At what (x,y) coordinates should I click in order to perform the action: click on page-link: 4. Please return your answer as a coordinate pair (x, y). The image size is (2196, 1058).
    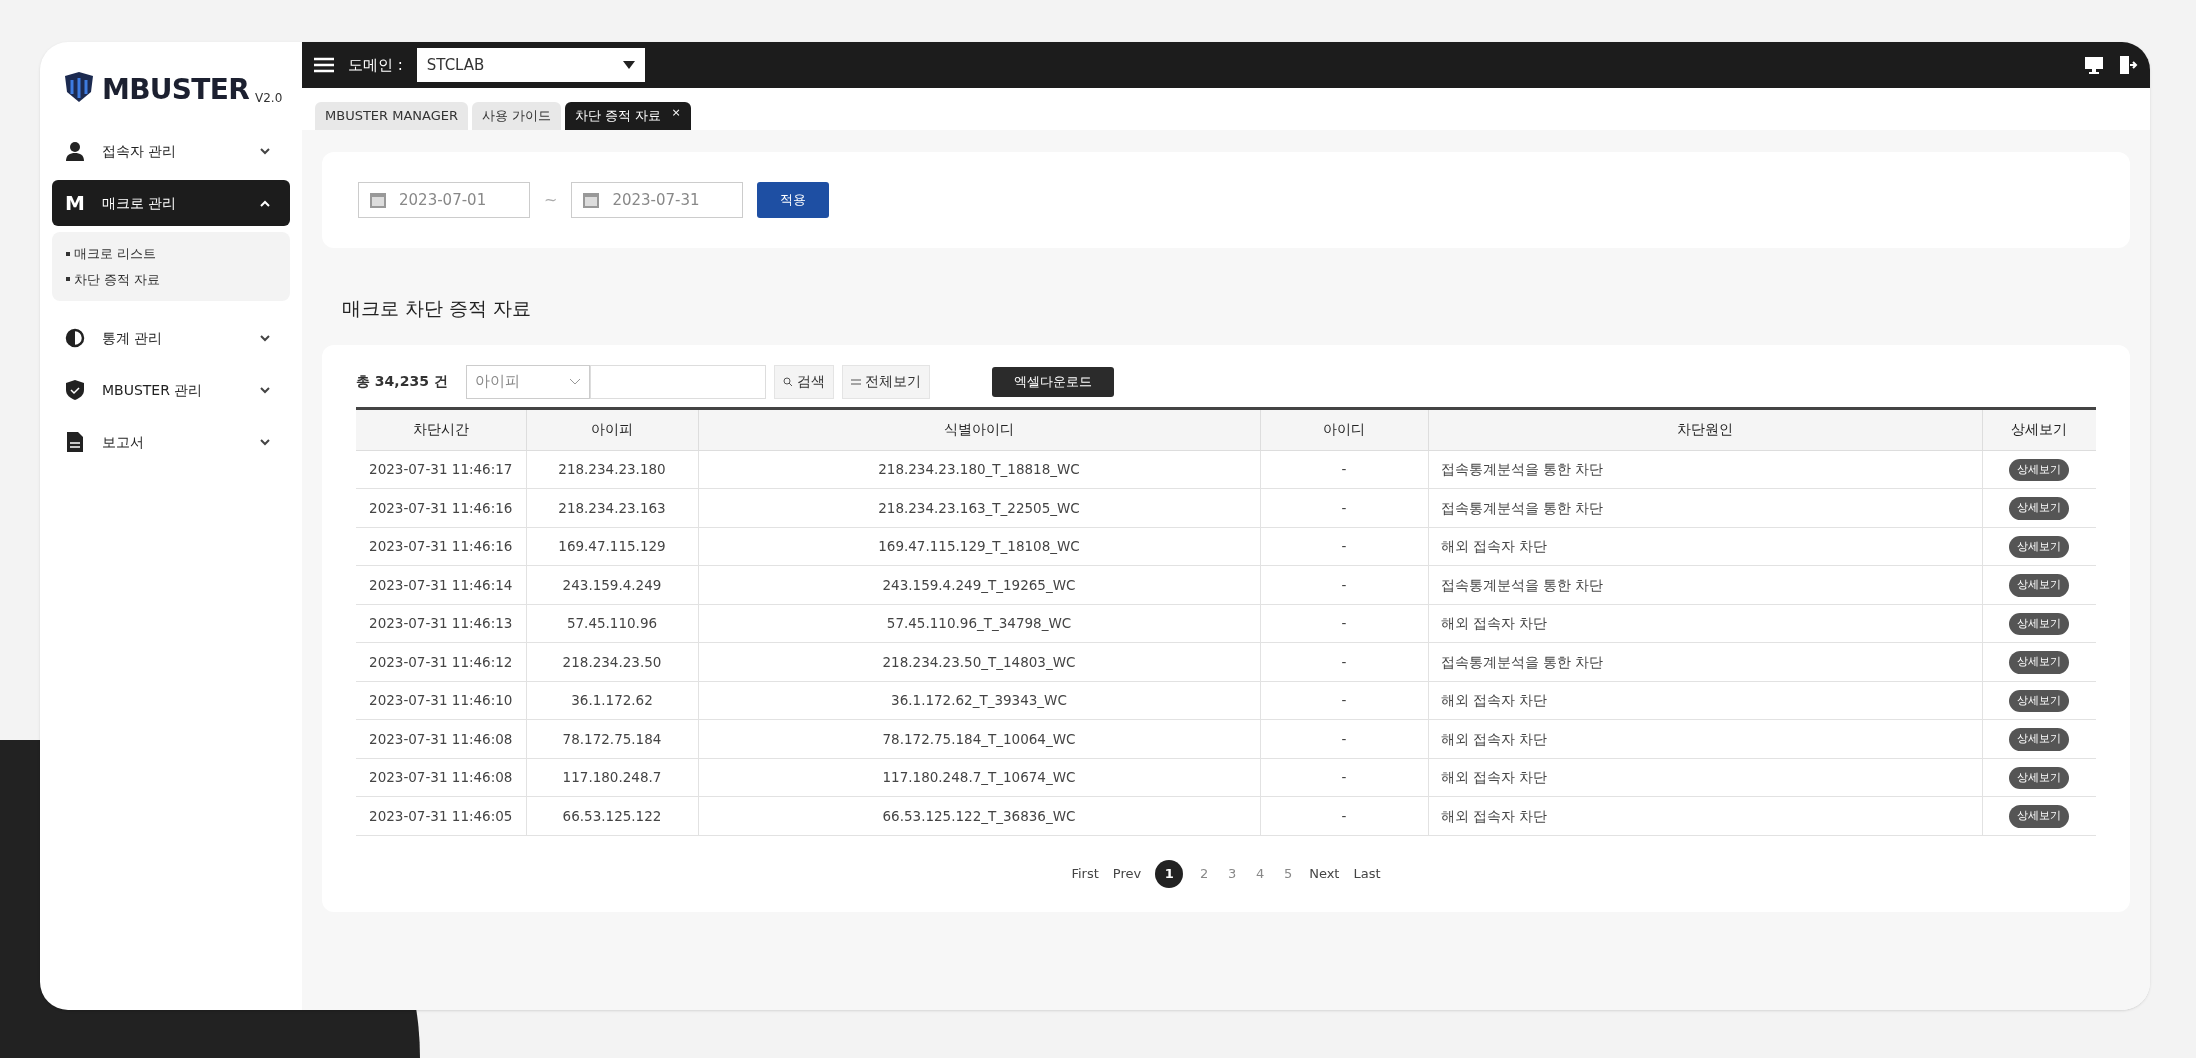
    Looking at the image, I should click on (1260, 873).